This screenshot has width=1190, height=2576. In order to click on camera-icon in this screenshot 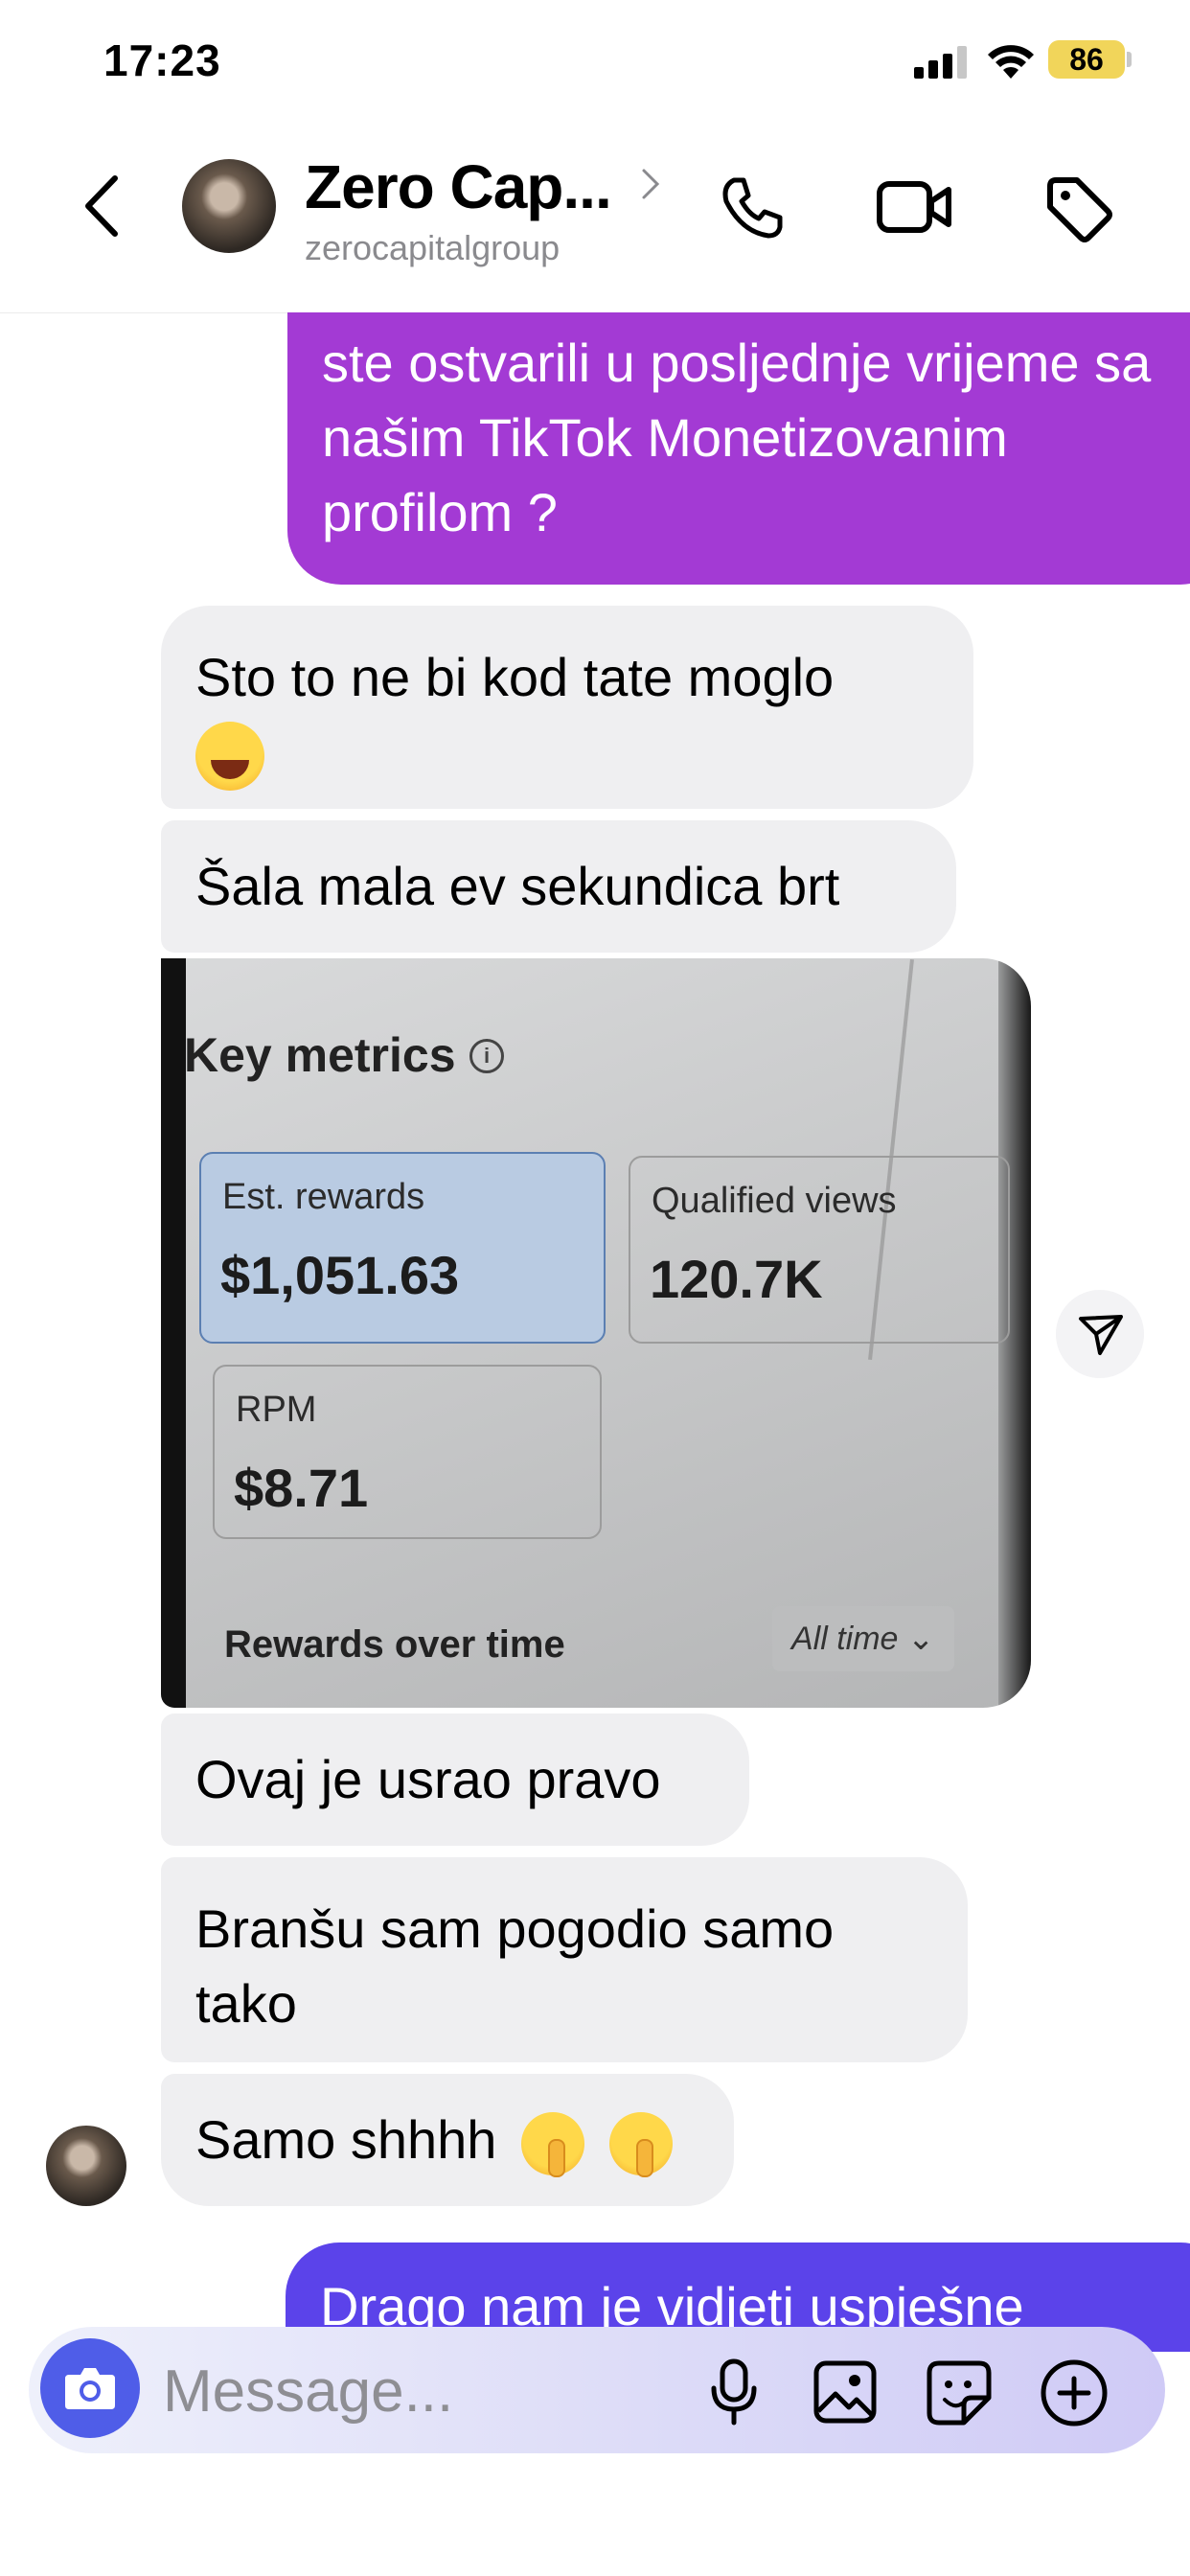, I will do `click(90, 2388)`.